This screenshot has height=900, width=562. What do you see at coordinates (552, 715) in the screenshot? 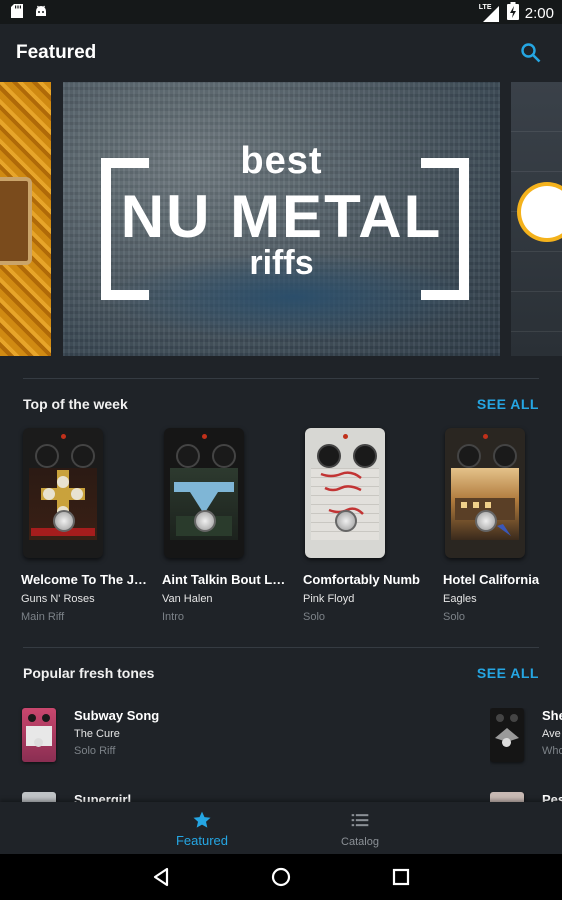
I see `list-item-title: She` at bounding box center [552, 715].